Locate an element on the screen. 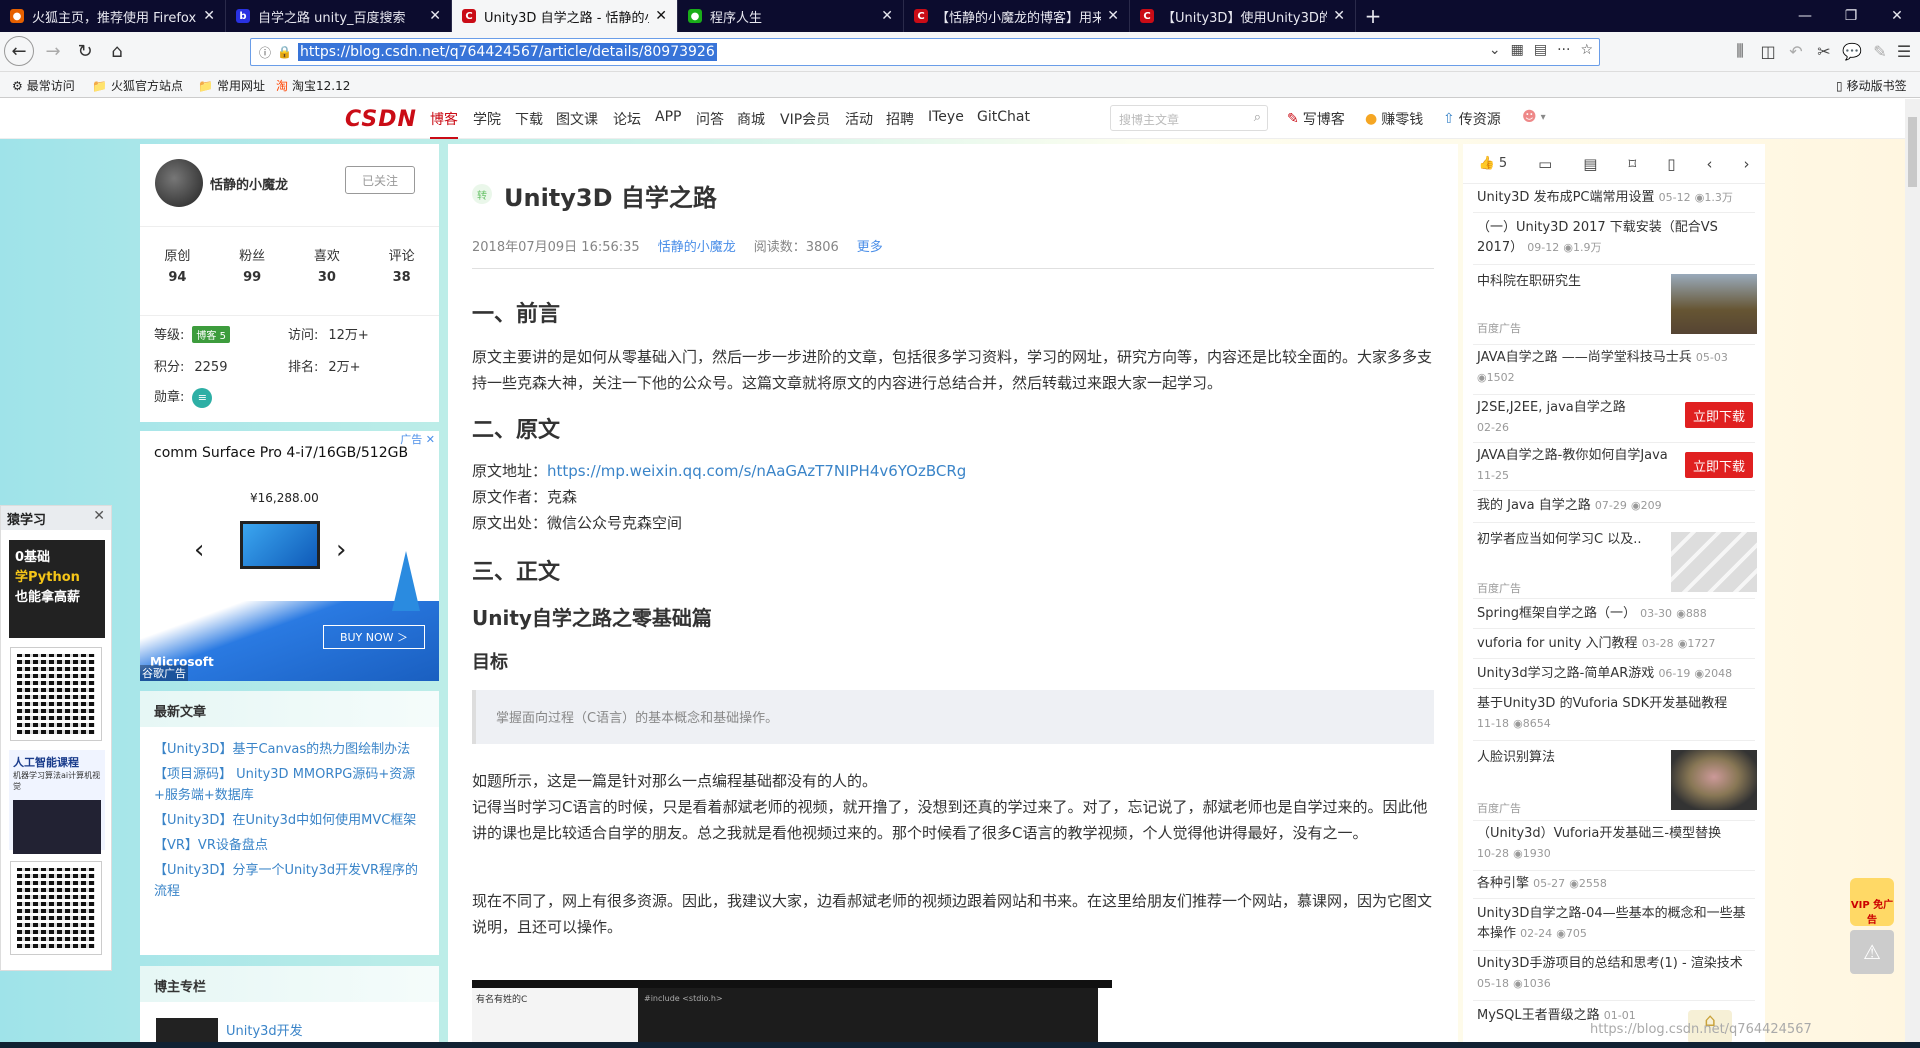 This screenshot has width=1920, height=1048. nav-blog: 博客 is located at coordinates (444, 124).